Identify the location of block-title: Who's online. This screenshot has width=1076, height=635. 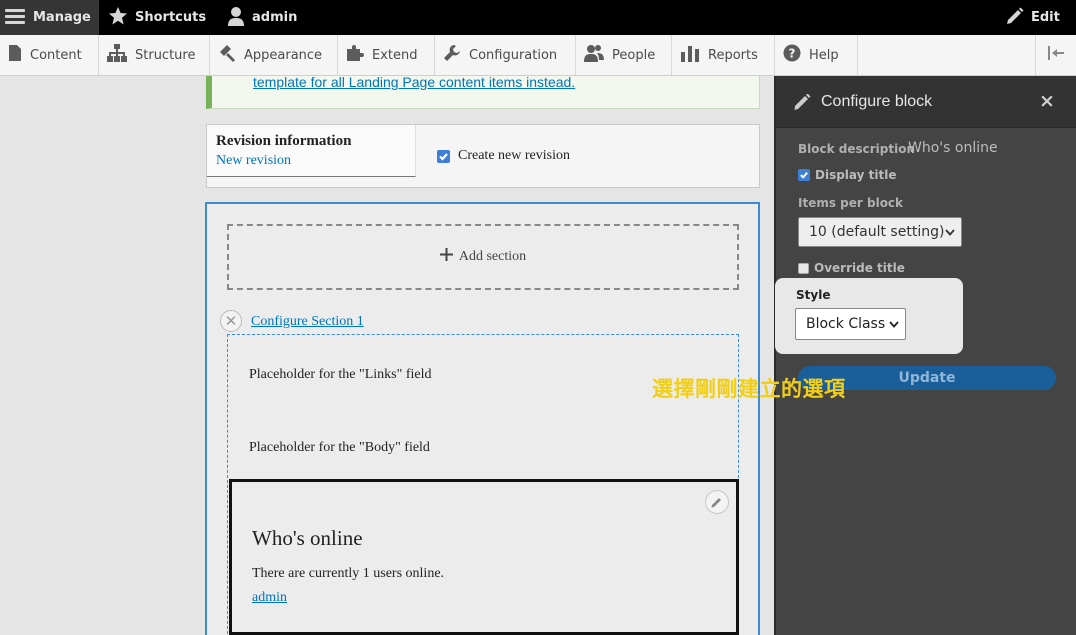
(307, 538).